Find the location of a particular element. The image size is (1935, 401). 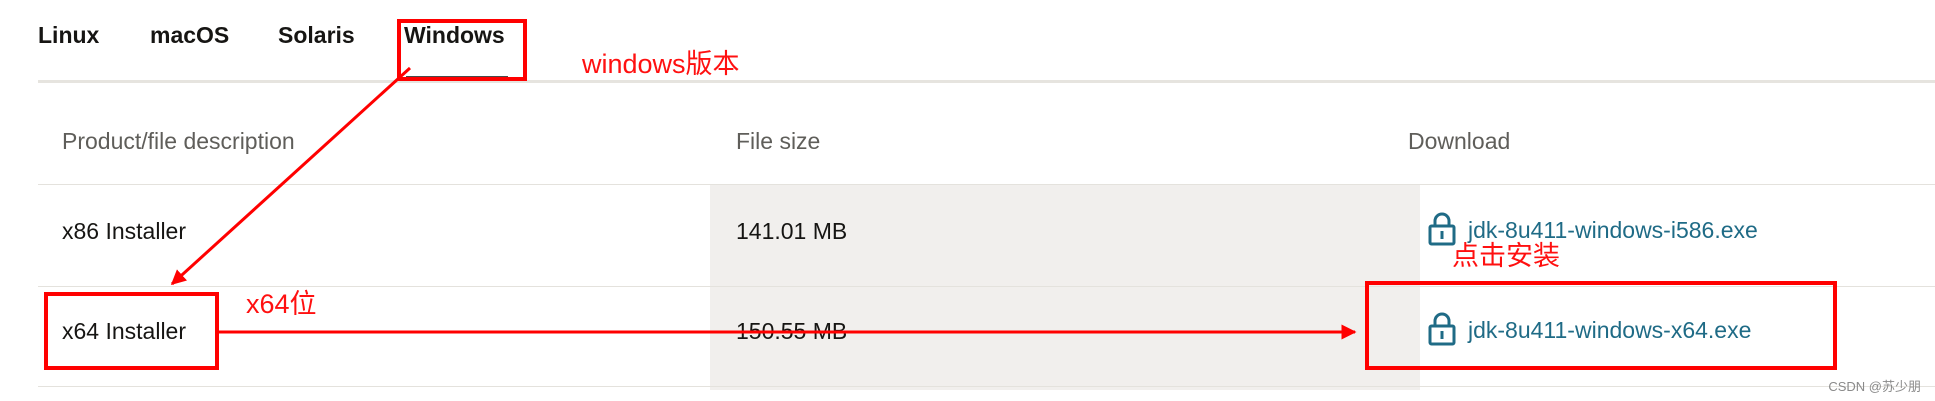

x64-installer-highlight-box is located at coordinates (131, 331).